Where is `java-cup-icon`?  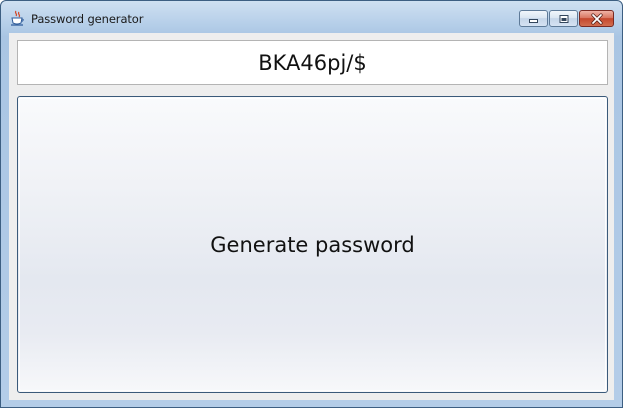 java-cup-icon is located at coordinates (17, 18).